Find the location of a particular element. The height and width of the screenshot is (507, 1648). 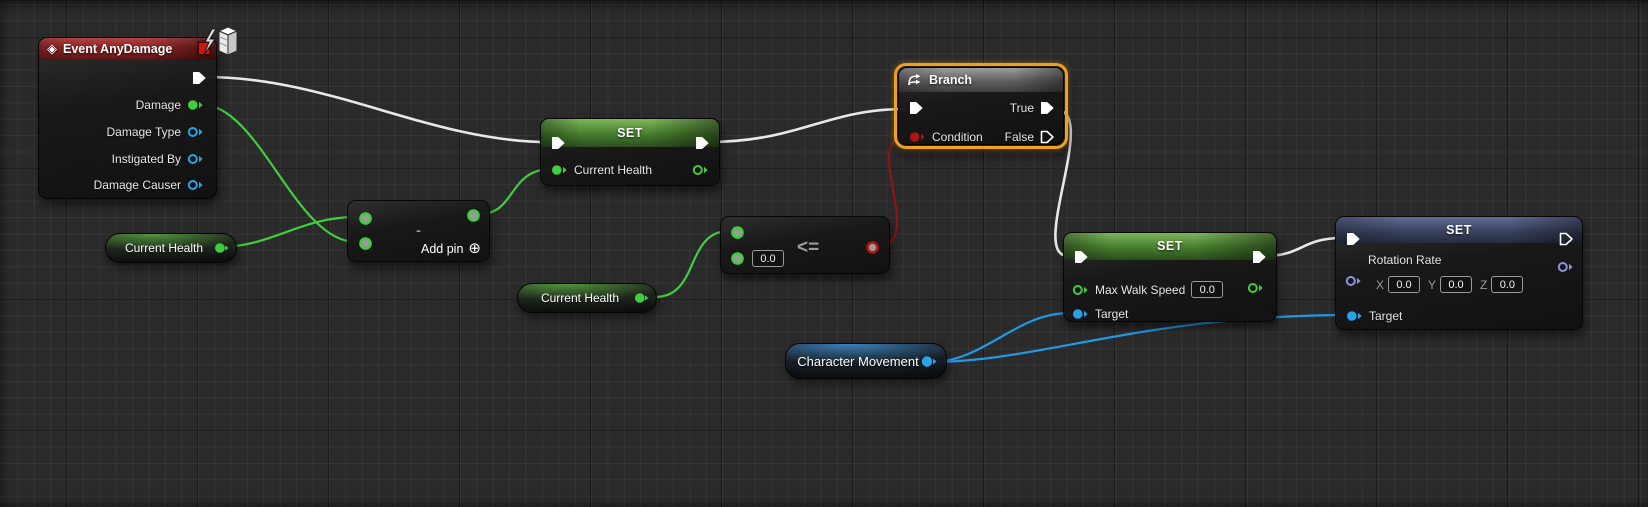

set-current-health-title: SET is located at coordinates (630, 132).